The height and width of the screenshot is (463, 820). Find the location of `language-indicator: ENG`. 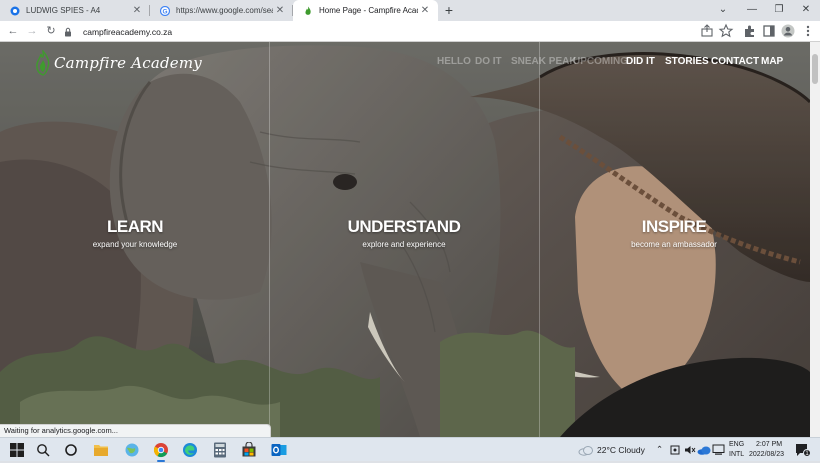

language-indicator: ENG is located at coordinates (736, 444).